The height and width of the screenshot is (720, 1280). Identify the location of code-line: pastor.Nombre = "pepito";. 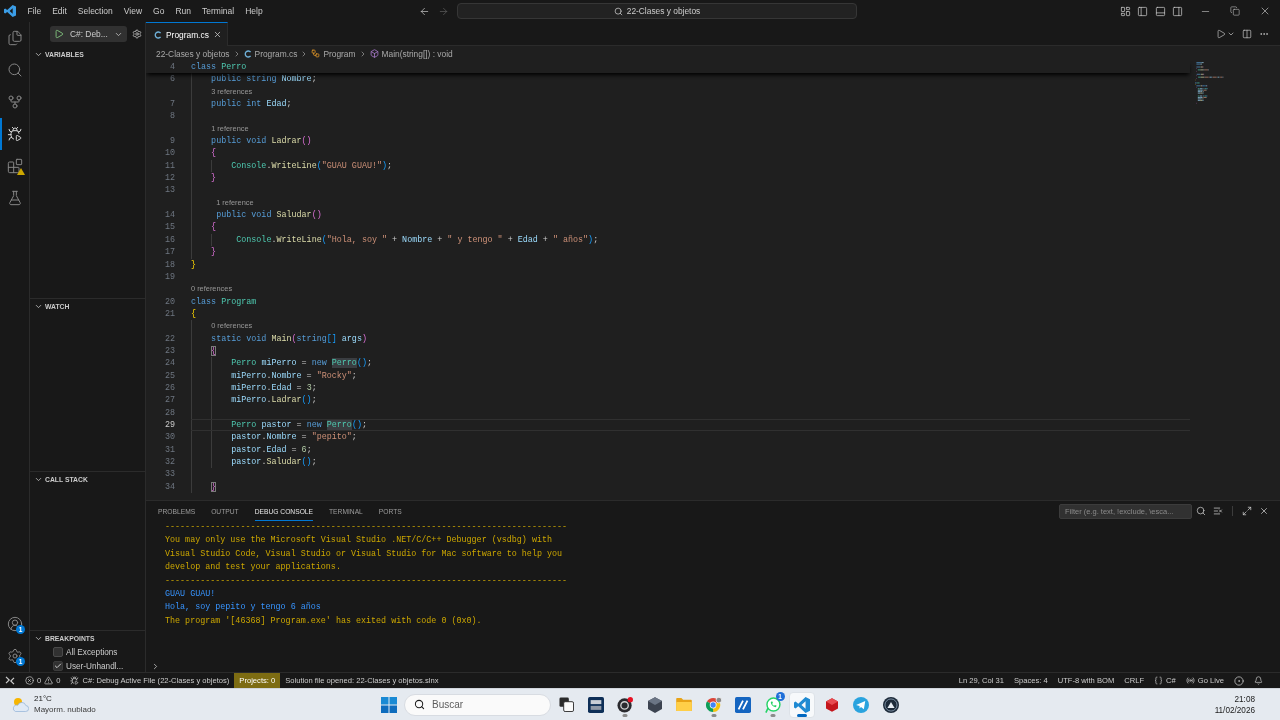
(294, 437).